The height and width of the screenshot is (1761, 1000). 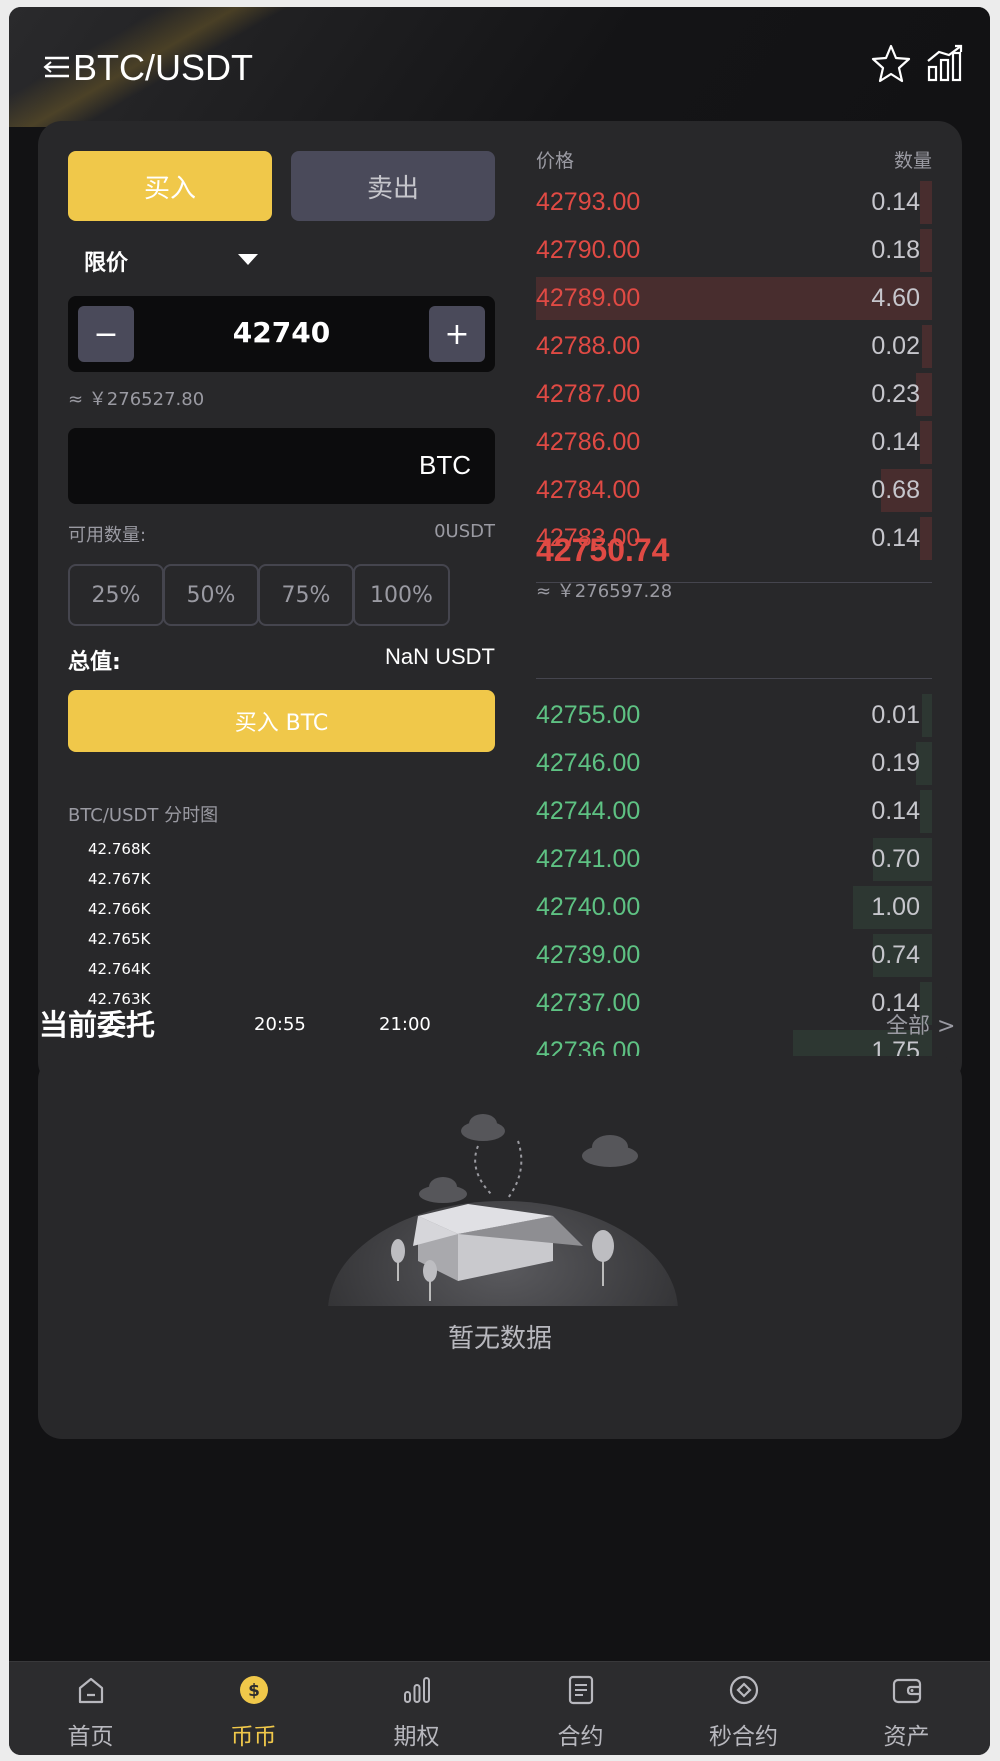 What do you see at coordinates (734, 678) in the screenshot?
I see `divider` at bounding box center [734, 678].